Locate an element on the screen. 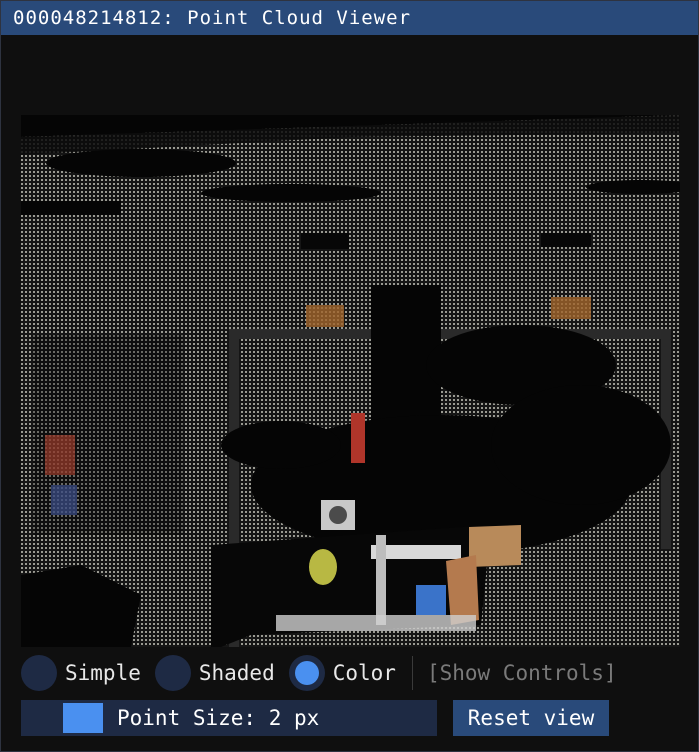  render-mode-controls: Simple Shaded Color [Show Controls] is located at coordinates (351, 673).